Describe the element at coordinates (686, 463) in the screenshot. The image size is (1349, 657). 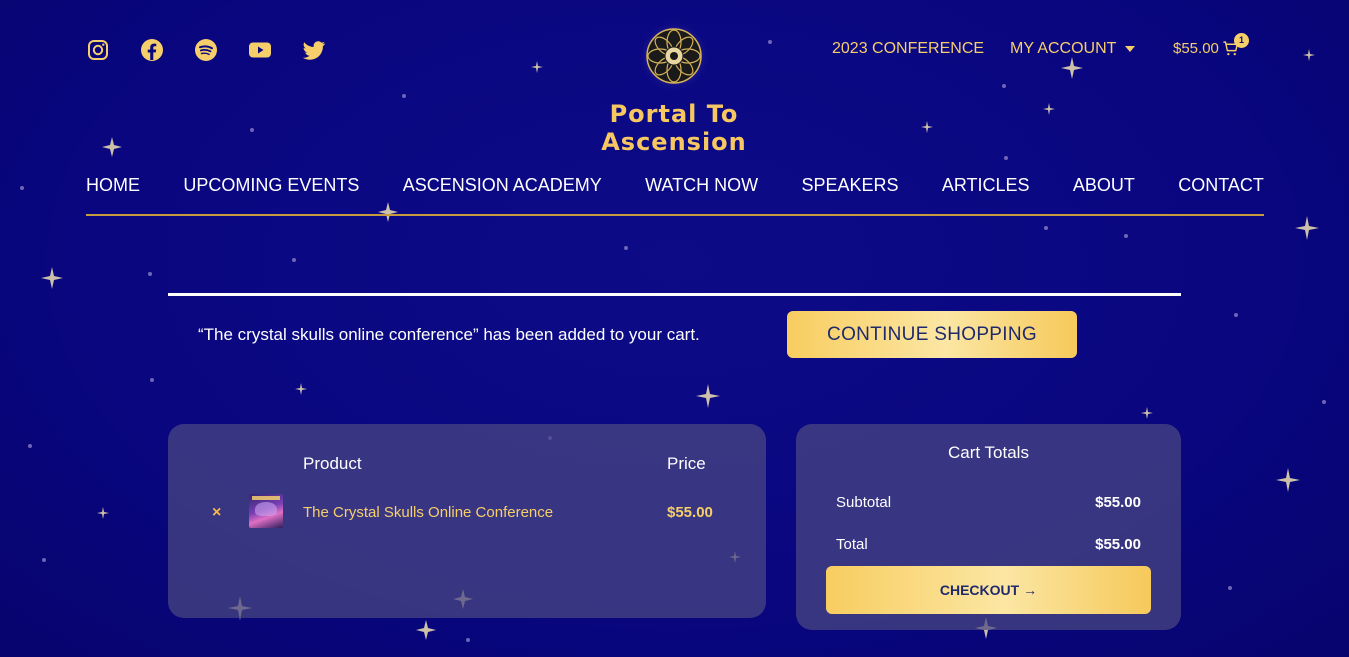
I see `price-column-header: Price` at that location.